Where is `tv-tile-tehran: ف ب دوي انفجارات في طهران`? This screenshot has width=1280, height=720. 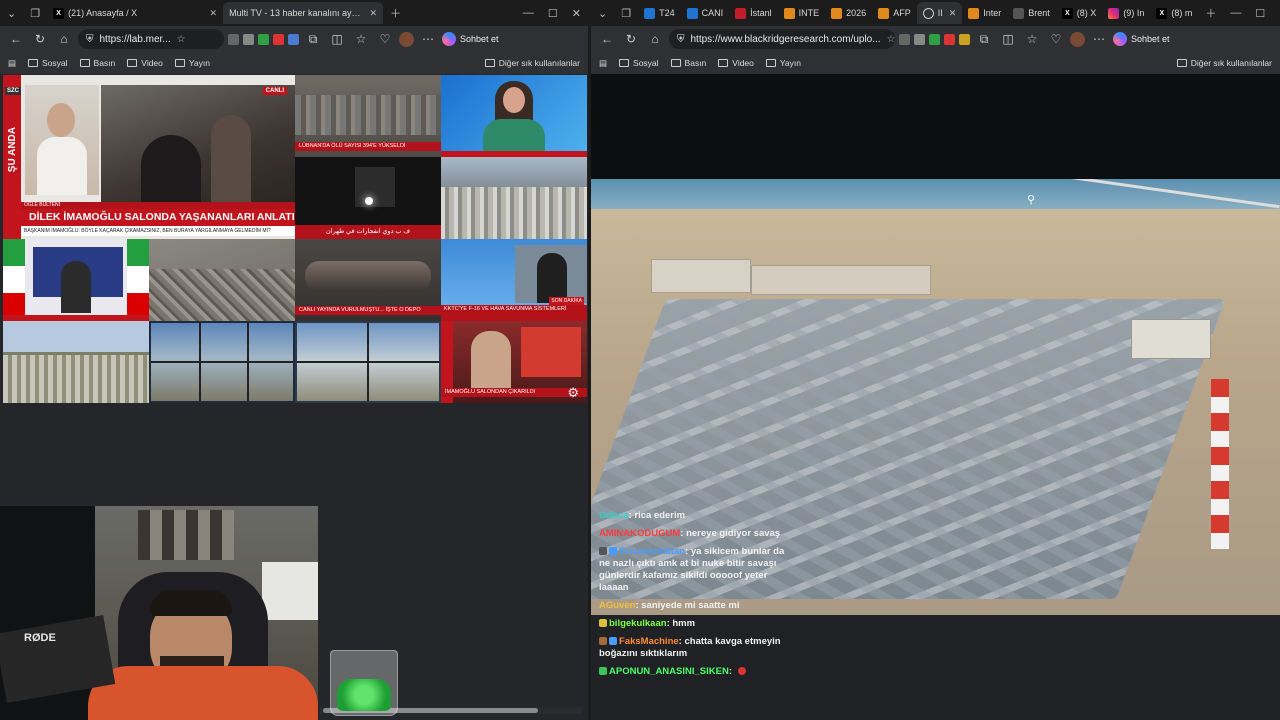
tv-tile-tehran: ف ب دوي انفجارات في طهران is located at coordinates (368, 198).